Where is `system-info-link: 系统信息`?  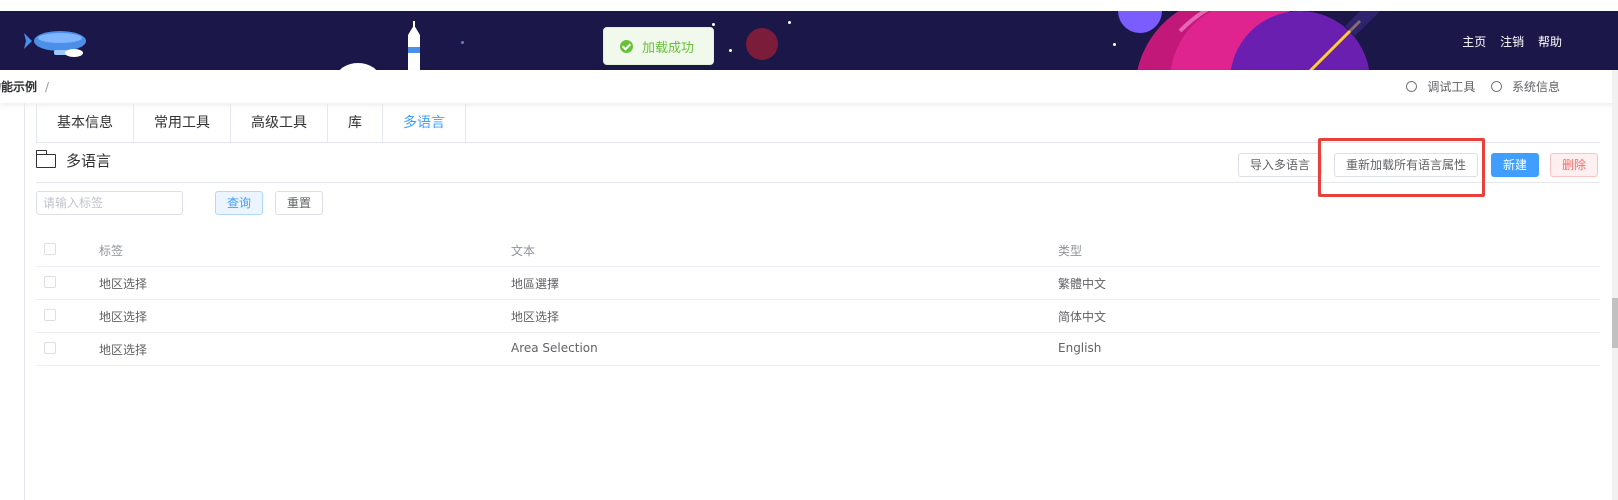
system-info-link: 系统信息 is located at coordinates (1522, 87).